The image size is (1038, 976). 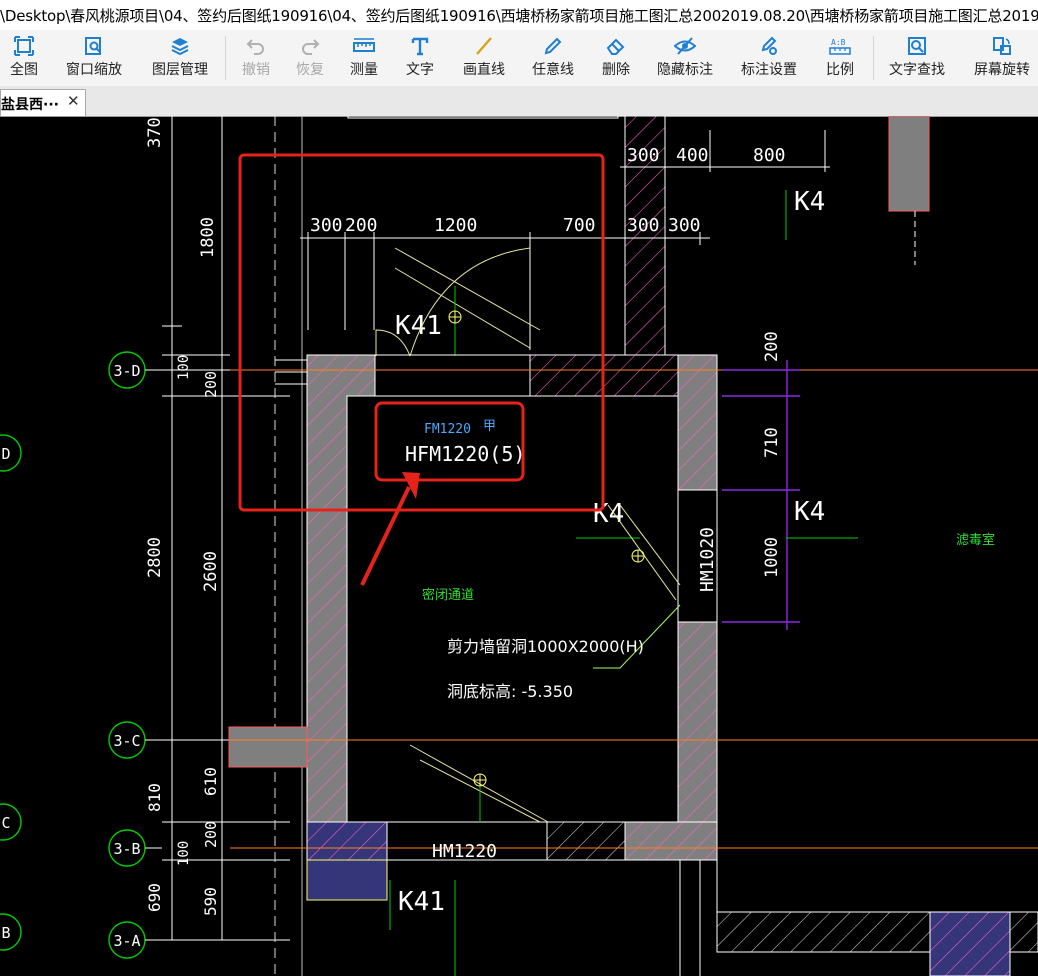 What do you see at coordinates (448, 595) in the screenshot?
I see `label-room-left: 密闭通道` at bounding box center [448, 595].